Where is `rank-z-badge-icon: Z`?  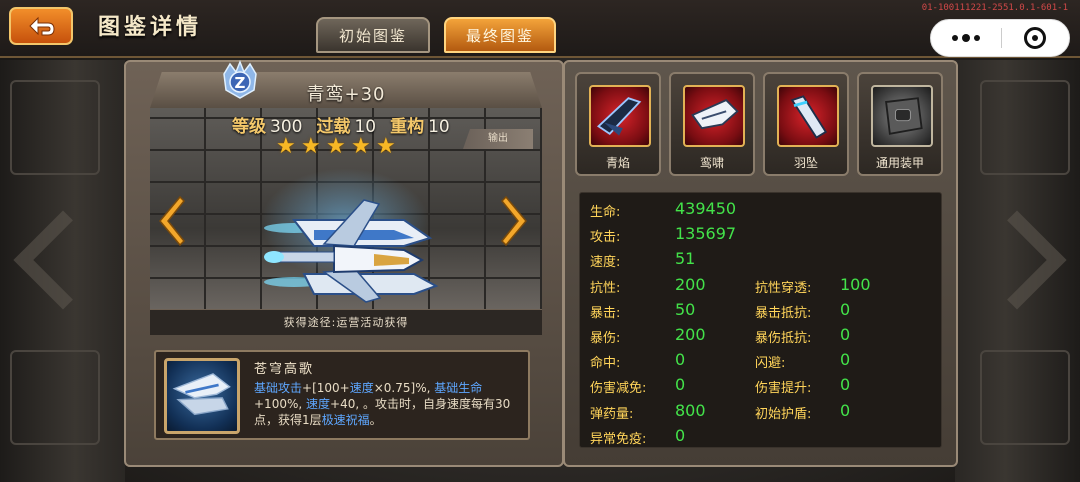 rank-z-badge-icon: Z is located at coordinates (240, 79).